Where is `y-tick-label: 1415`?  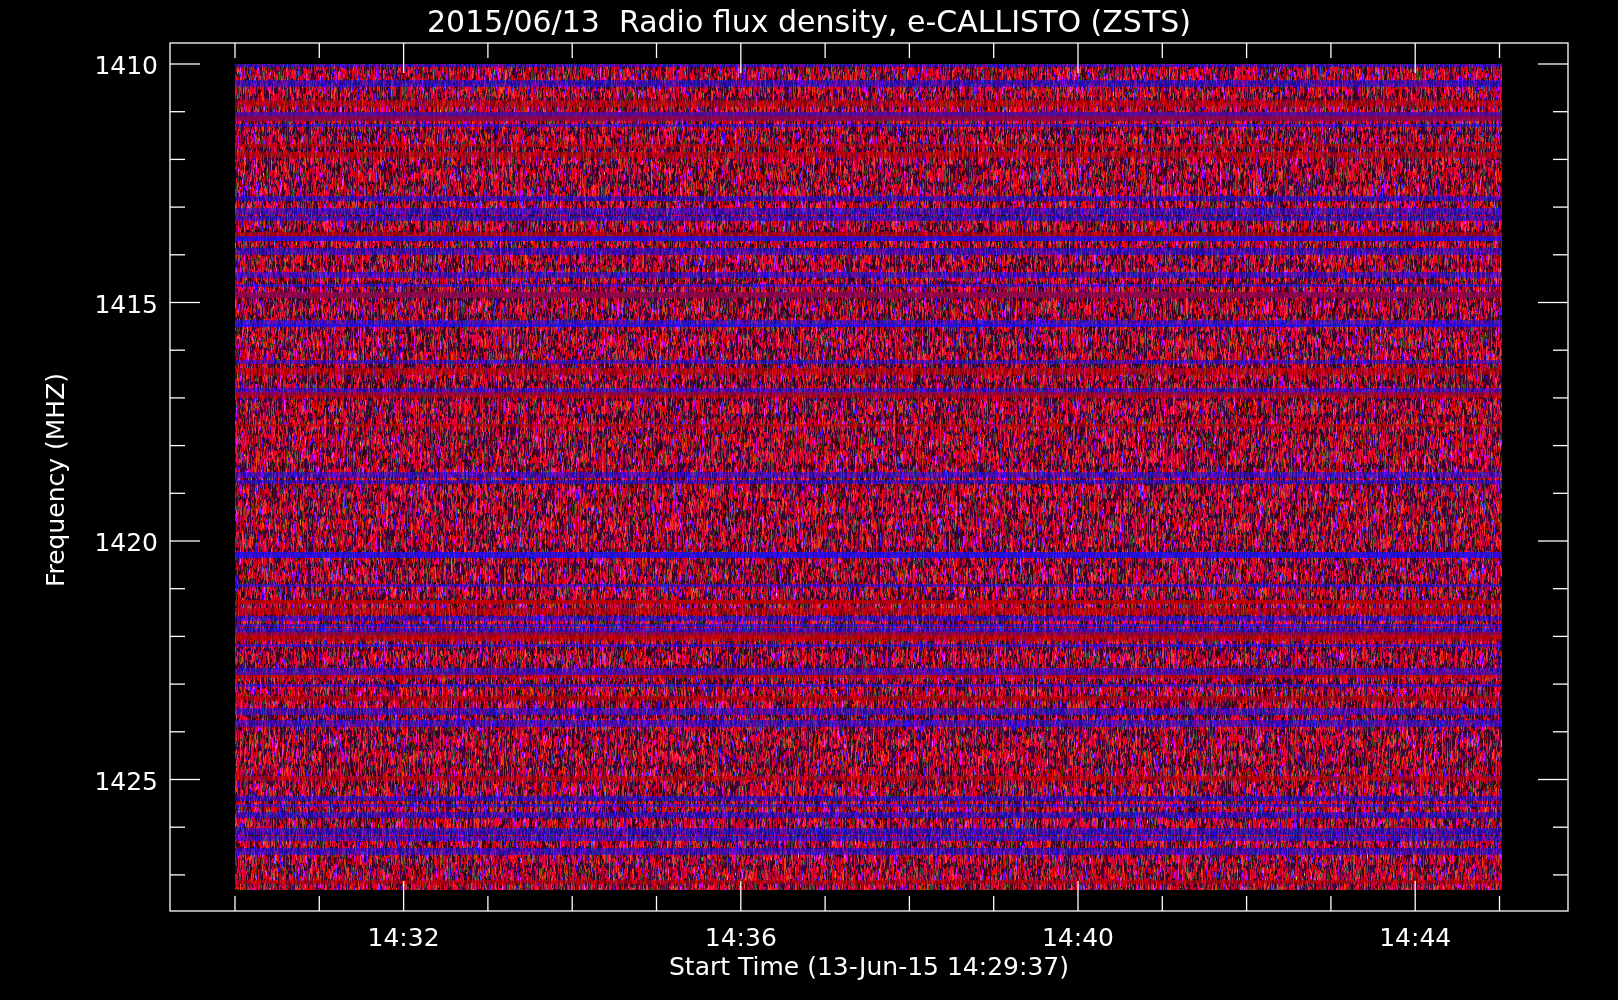 y-tick-label: 1415 is located at coordinates (126, 304).